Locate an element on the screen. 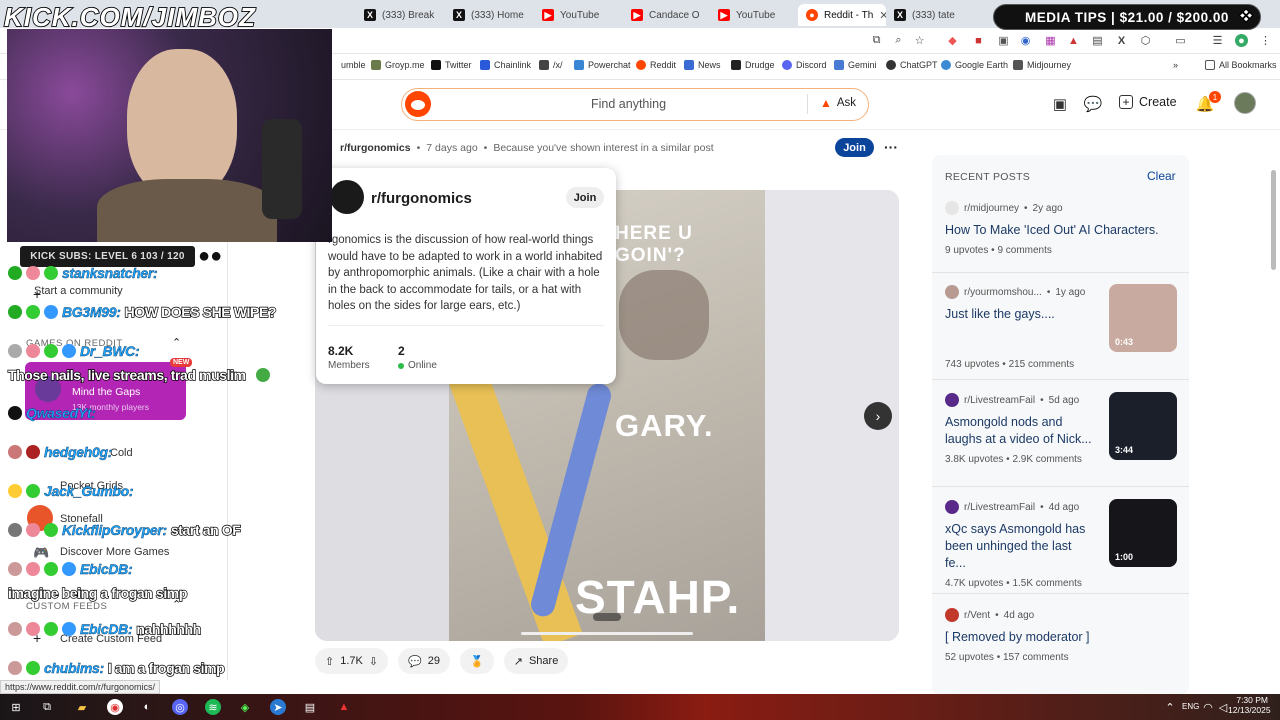 The height and width of the screenshot is (720, 1280). telegram-icon: ➤ is located at coordinates (278, 707).